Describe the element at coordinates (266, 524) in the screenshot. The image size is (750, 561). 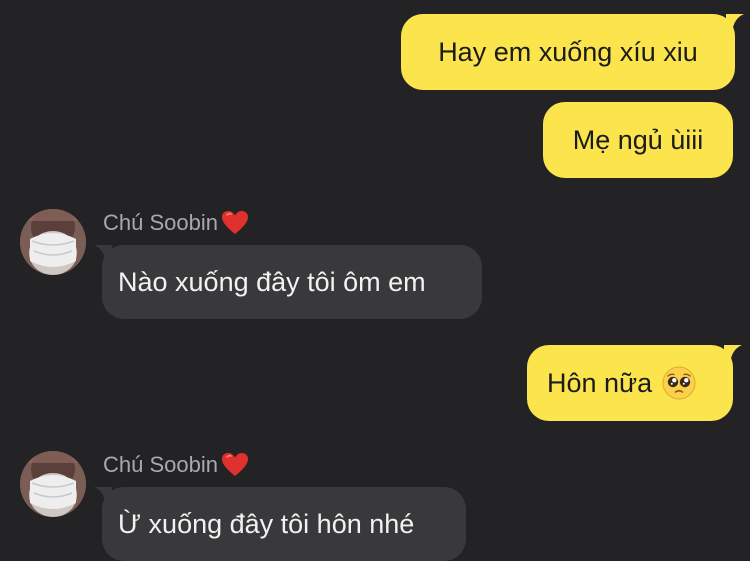
I see `message-text: Ừ xuống đây tôi hôn nhé` at that location.